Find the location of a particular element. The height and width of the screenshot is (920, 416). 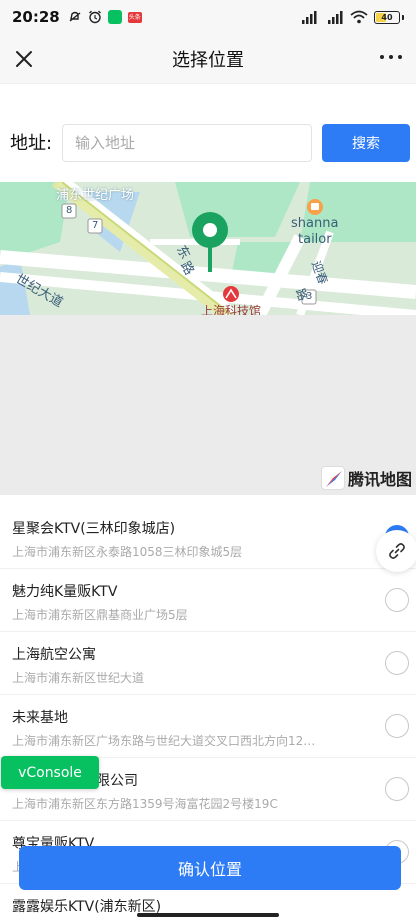

map-exit-8: 8 is located at coordinates (69, 210).